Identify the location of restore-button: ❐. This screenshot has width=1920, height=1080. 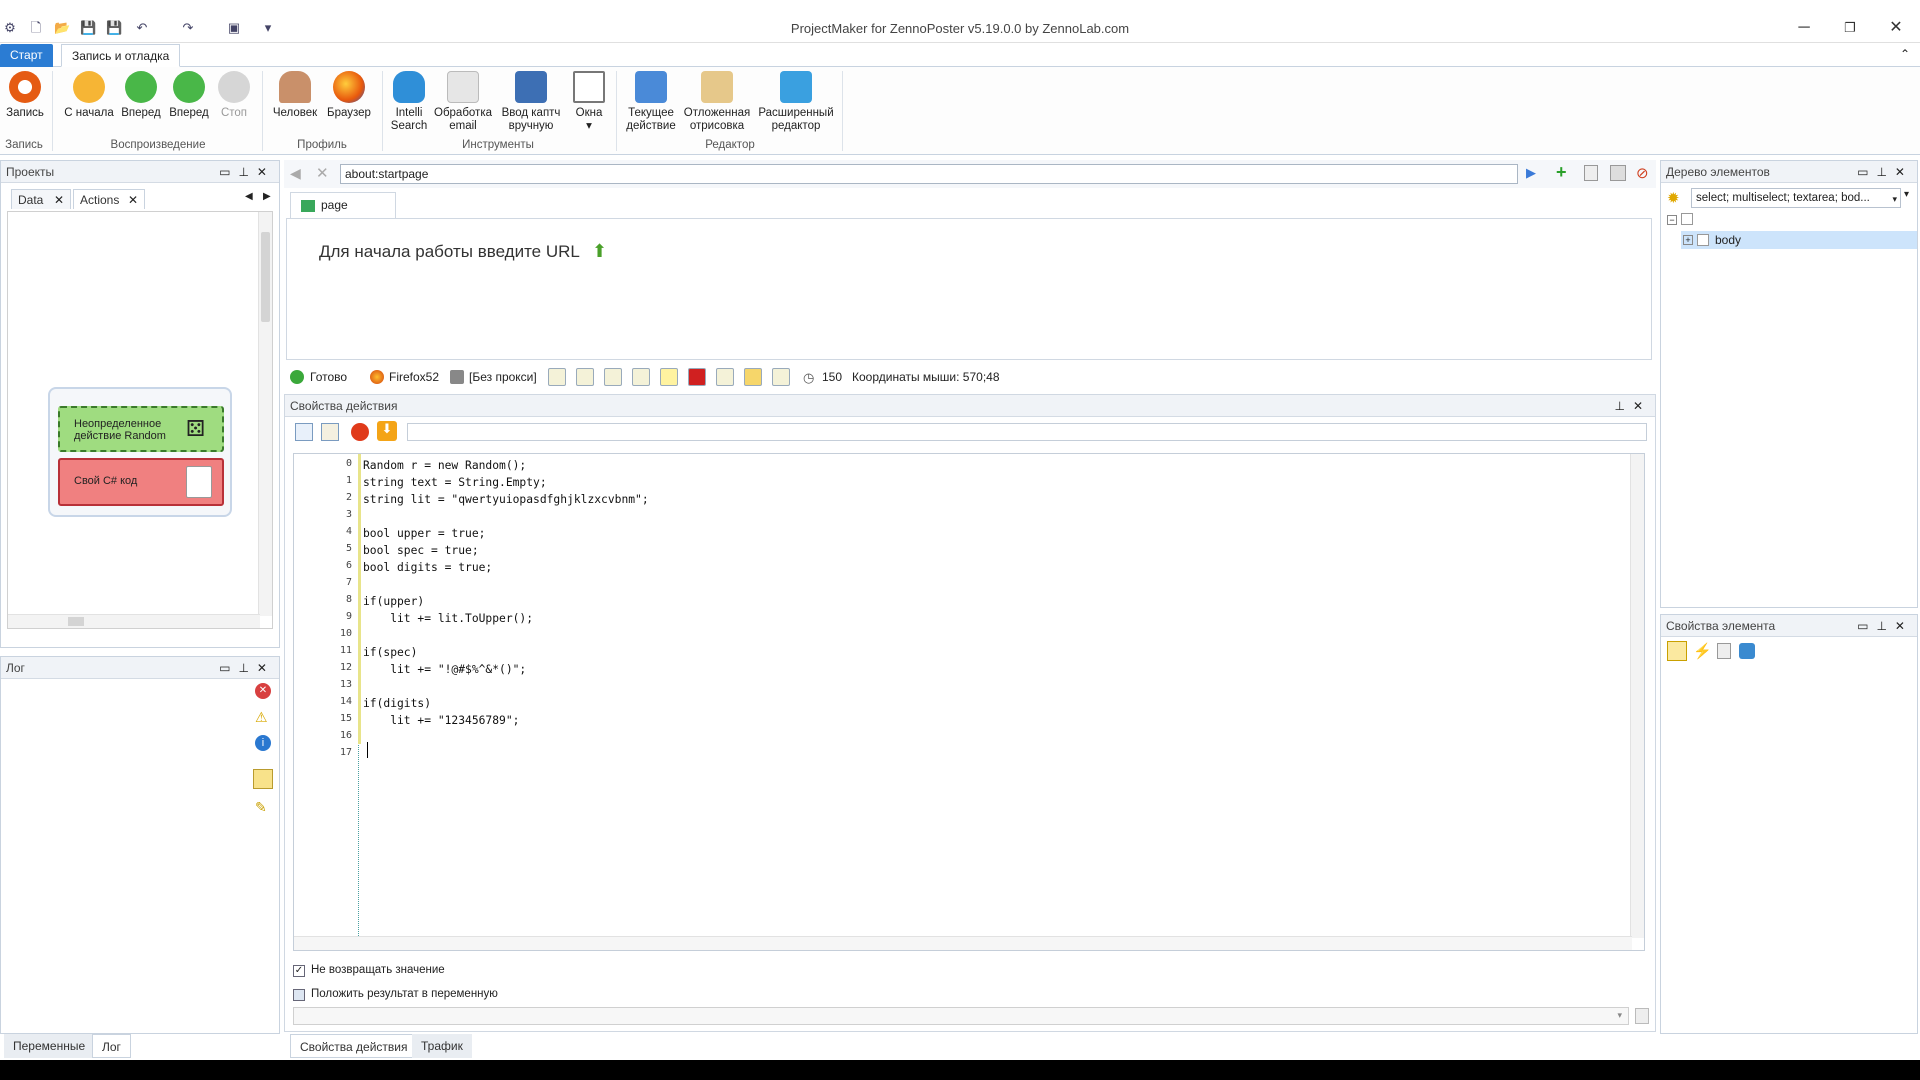
(1850, 28).